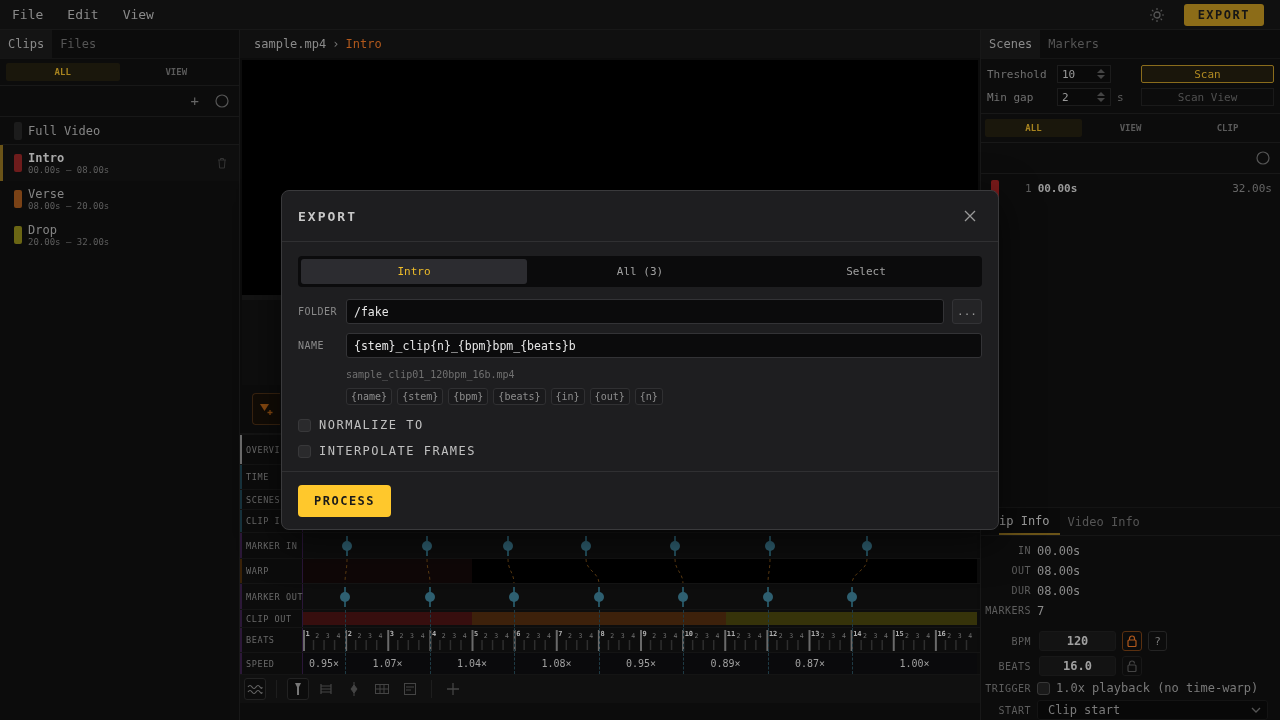  Describe the element at coordinates (567, 396) in the screenshot. I see `token-chip: {in}` at that location.